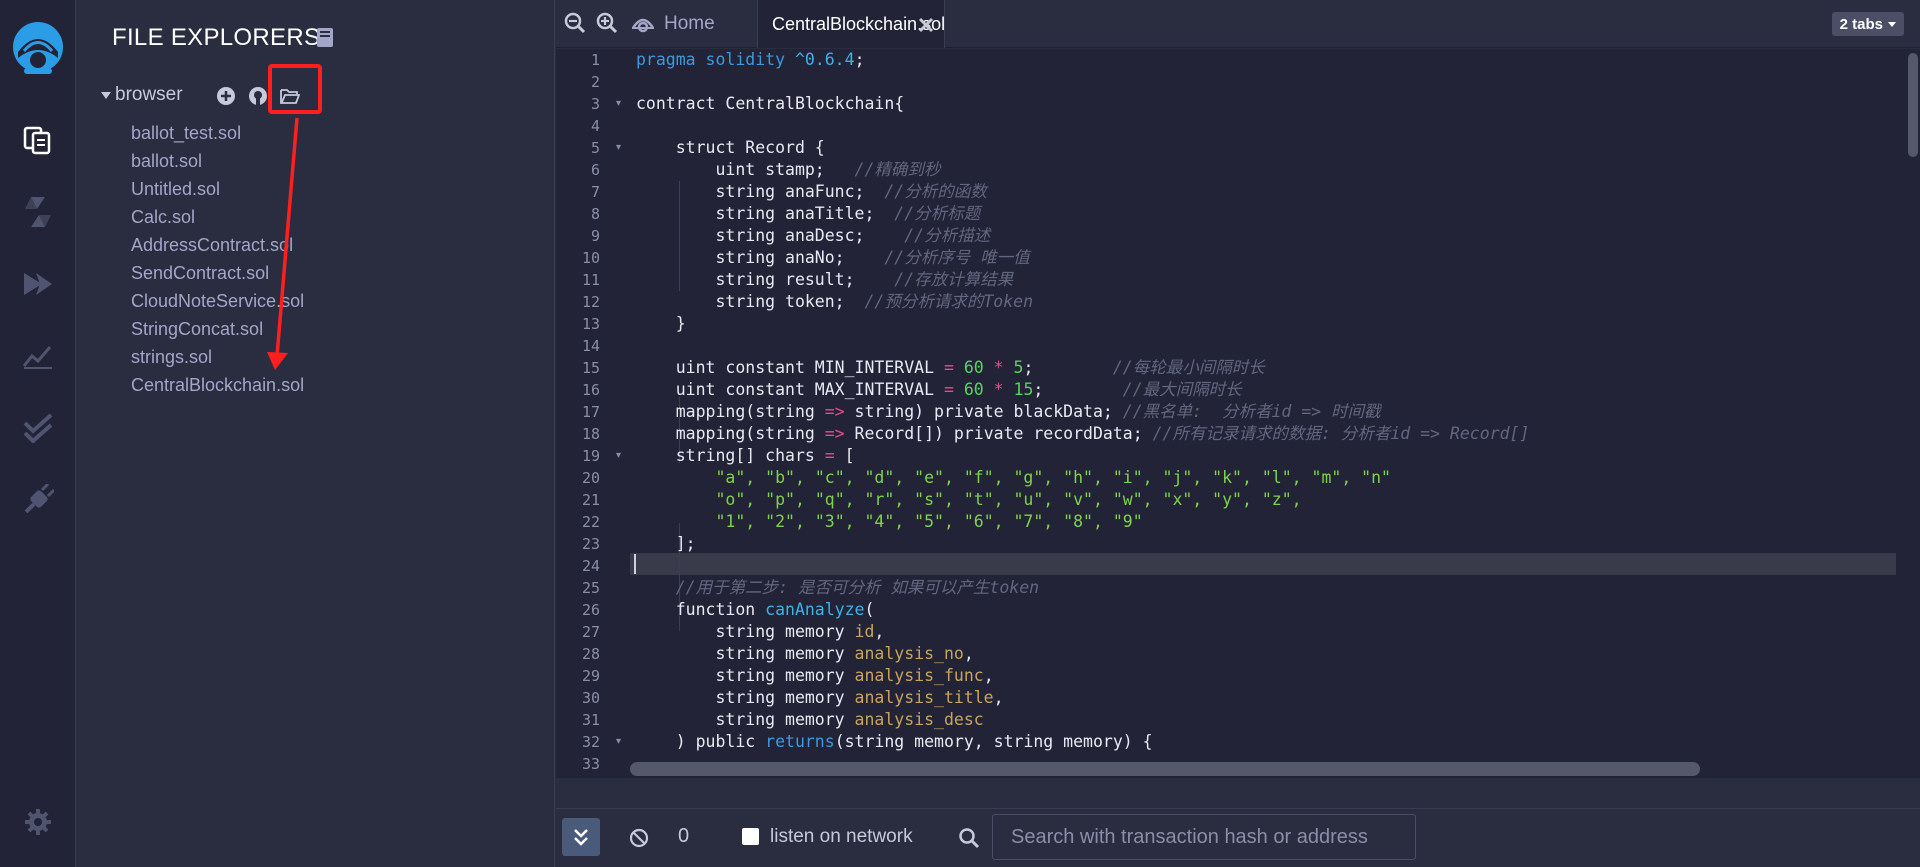  What do you see at coordinates (760, 631) in the screenshot?
I see `code-line-27: string memory id,` at bounding box center [760, 631].